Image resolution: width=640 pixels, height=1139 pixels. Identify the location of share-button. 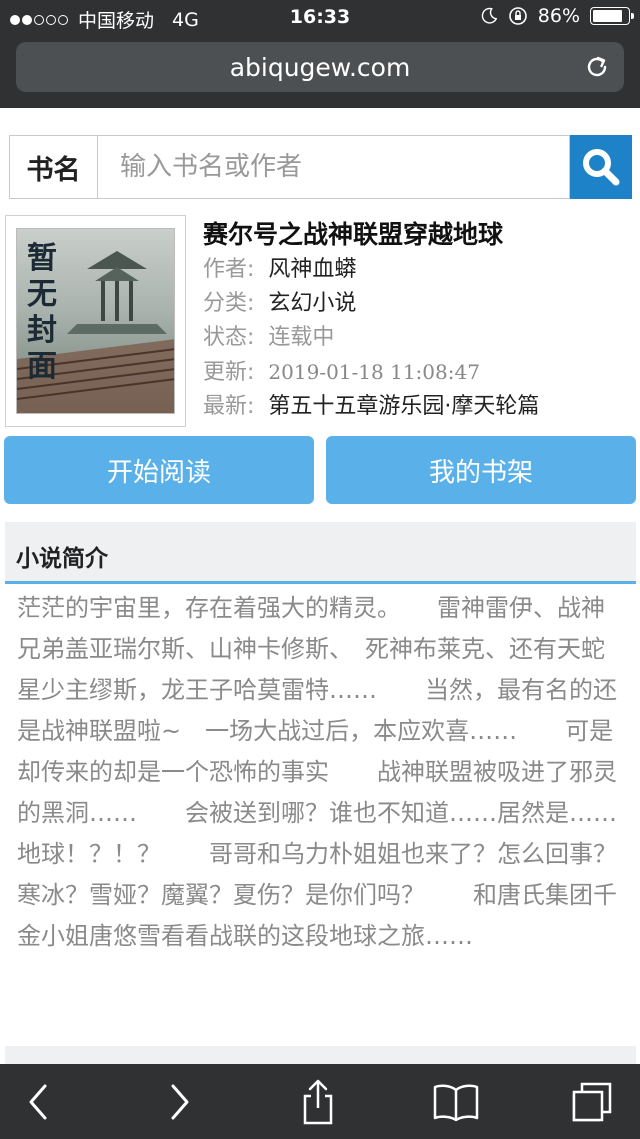
(318, 1102).